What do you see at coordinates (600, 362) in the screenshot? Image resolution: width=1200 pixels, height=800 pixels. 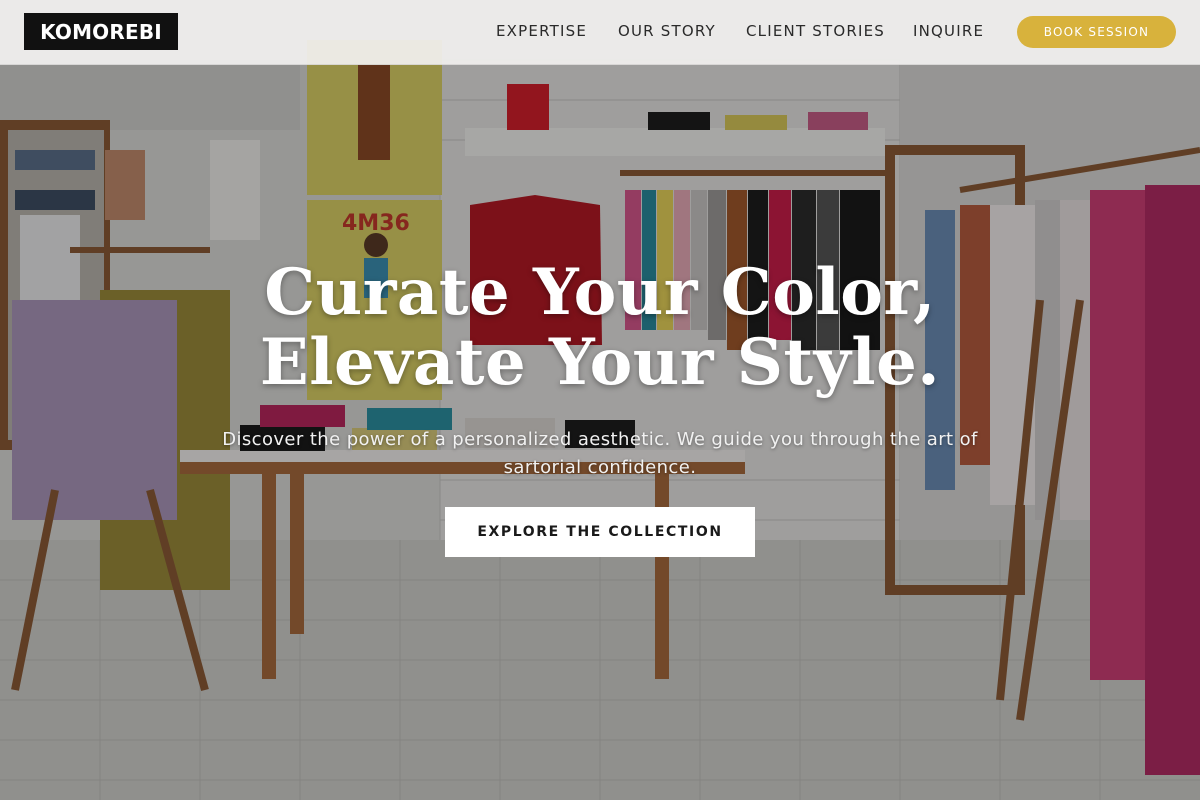 I see `hero-title-line-2: Elevate Your Style.` at bounding box center [600, 362].